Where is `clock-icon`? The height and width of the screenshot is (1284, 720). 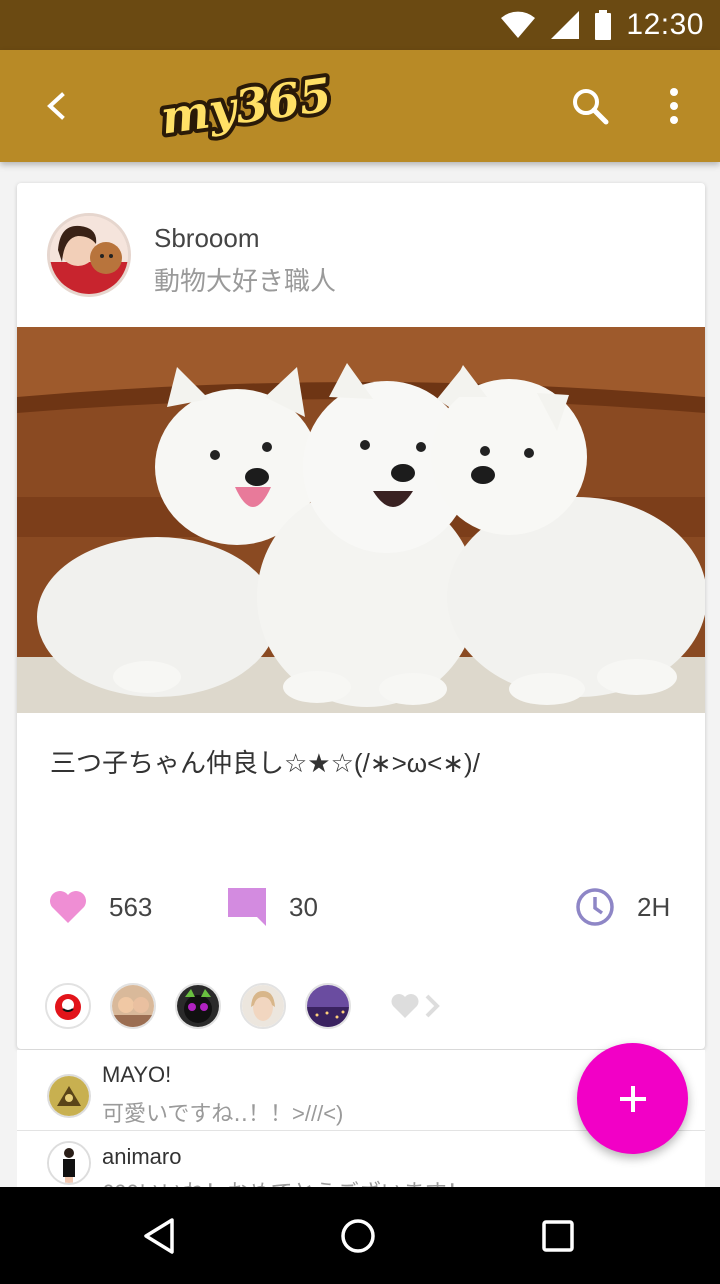
clock-icon is located at coordinates (595, 907).